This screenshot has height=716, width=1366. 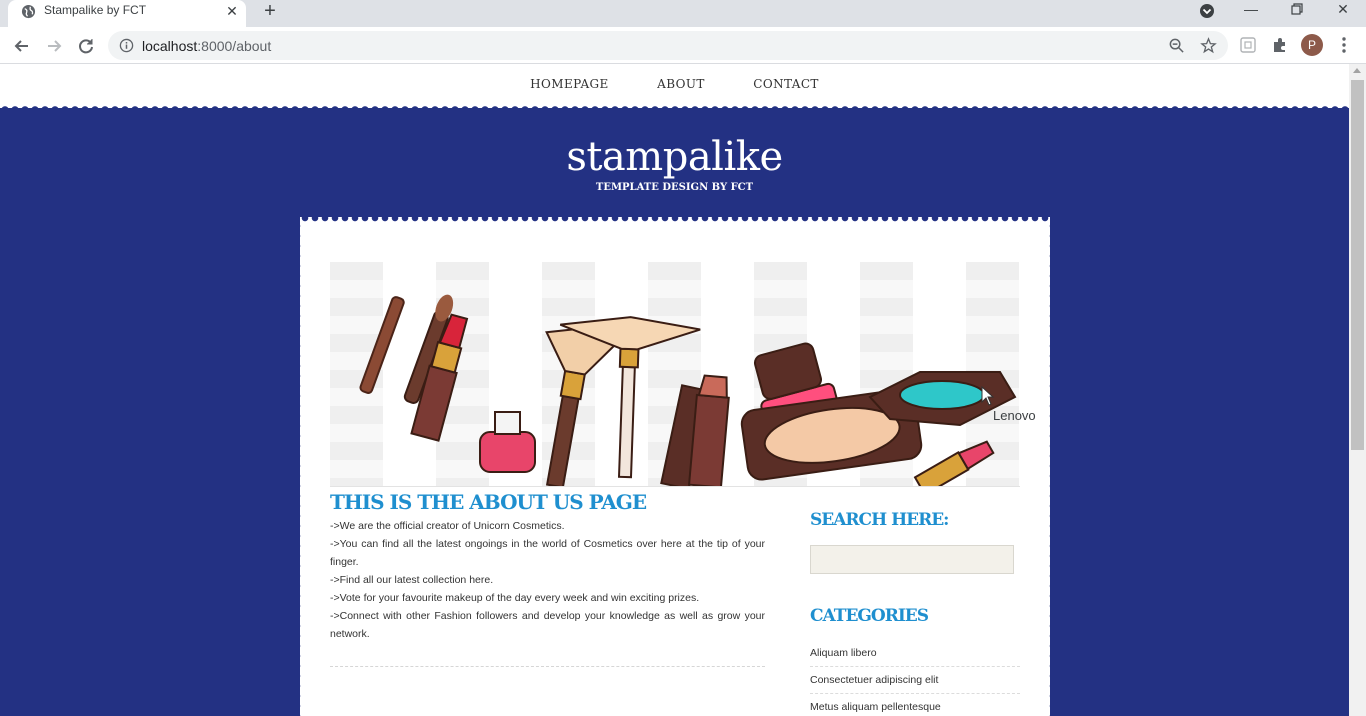 What do you see at coordinates (1014, 415) in the screenshot?
I see `hover-tooltip: Lenovo` at bounding box center [1014, 415].